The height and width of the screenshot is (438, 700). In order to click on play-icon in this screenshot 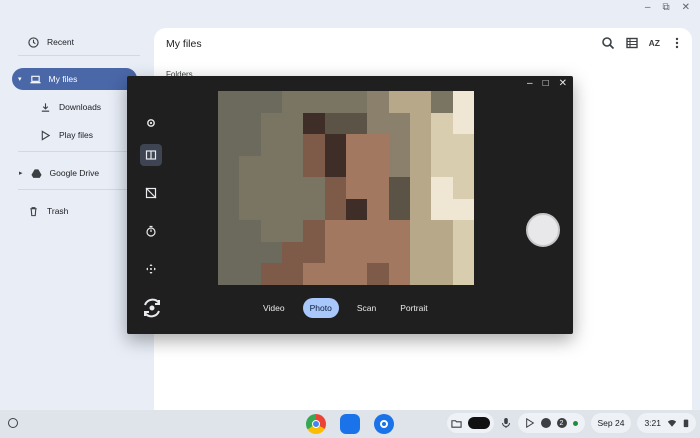, I will do `click(46, 135)`.